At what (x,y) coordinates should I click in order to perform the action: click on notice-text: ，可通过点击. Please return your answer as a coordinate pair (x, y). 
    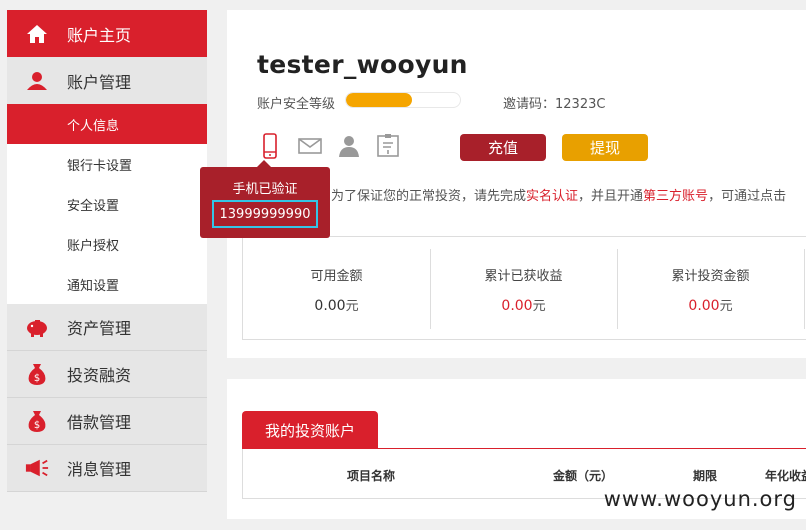
    Looking at the image, I should click on (747, 196).